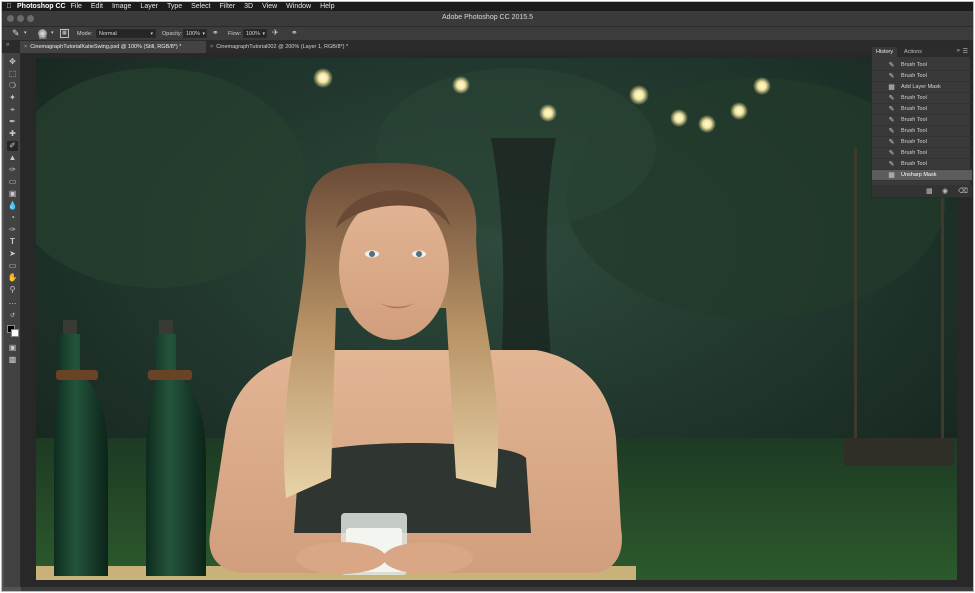 The height and width of the screenshot is (593, 975). I want to click on quick-selection-tool-icon: ✦, so click(12, 98).